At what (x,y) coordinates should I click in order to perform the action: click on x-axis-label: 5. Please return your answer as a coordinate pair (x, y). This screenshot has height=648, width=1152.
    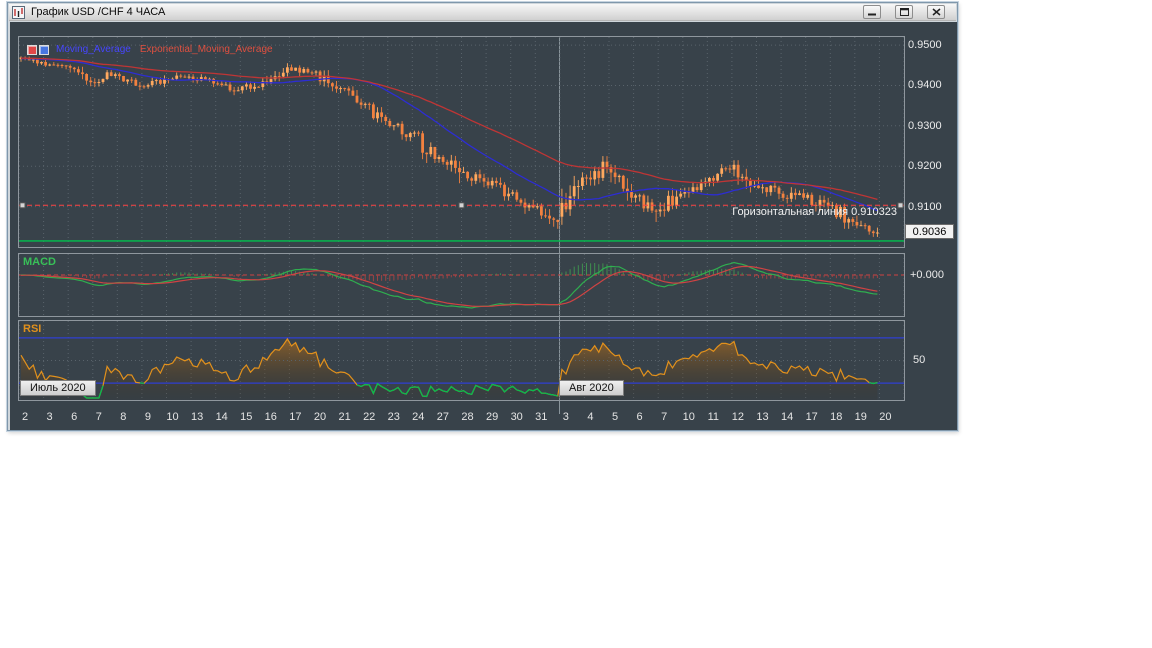
    Looking at the image, I should click on (615, 417).